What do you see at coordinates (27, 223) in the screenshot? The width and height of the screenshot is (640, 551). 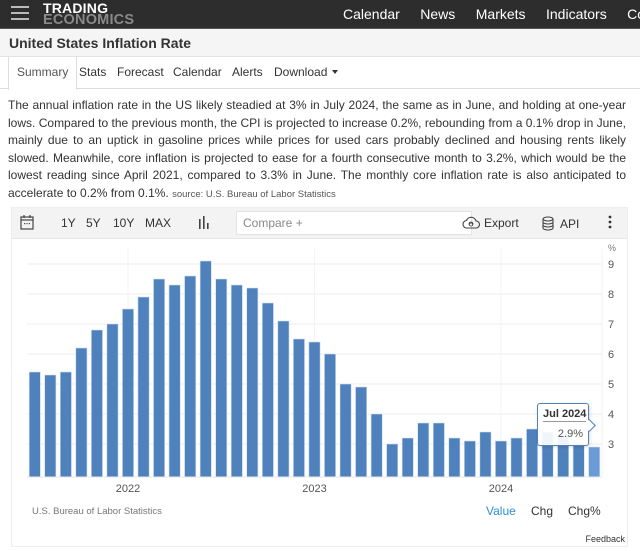 I see `calendar-icon` at bounding box center [27, 223].